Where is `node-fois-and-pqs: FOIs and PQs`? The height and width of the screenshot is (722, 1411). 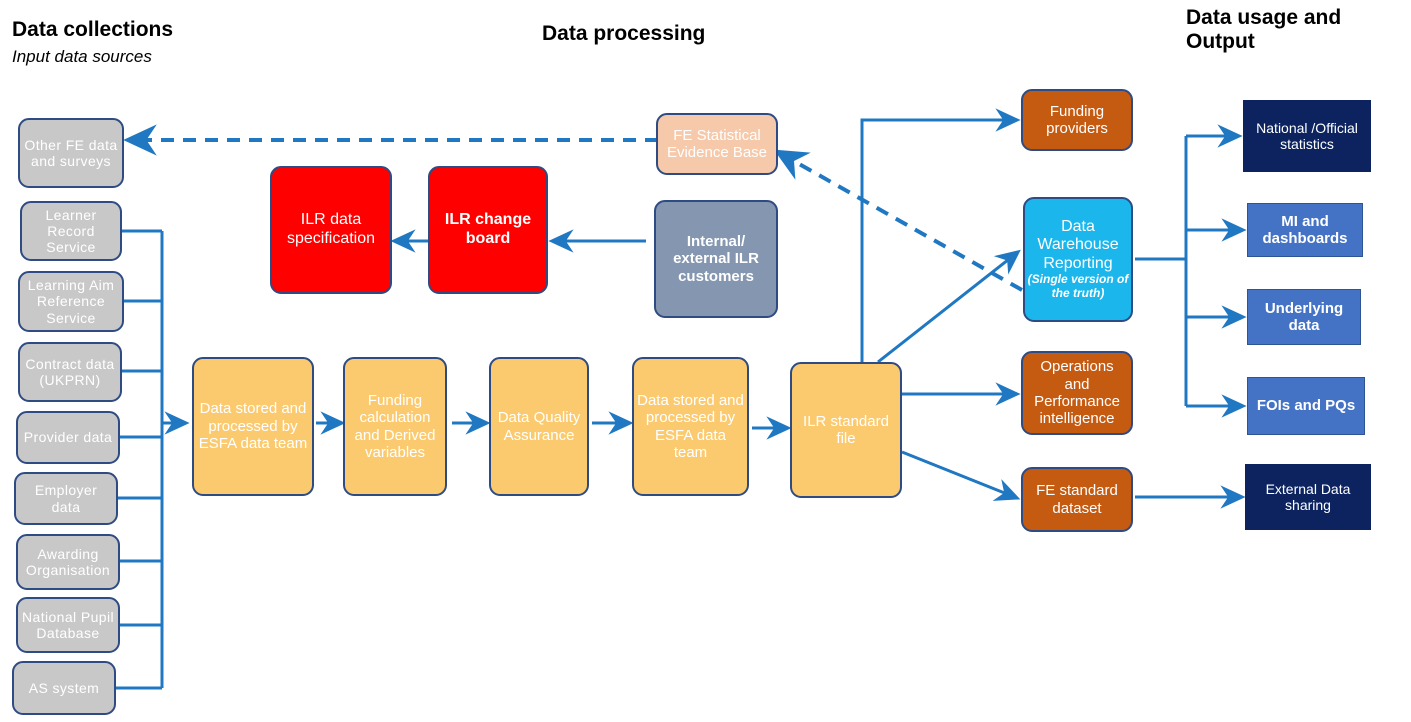 node-fois-and-pqs: FOIs and PQs is located at coordinates (1306, 406).